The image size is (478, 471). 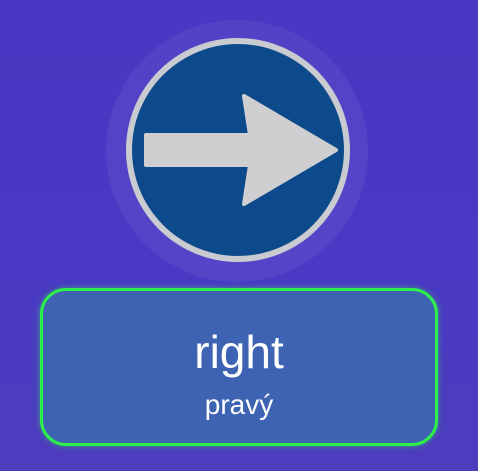 What do you see at coordinates (239, 404) in the screenshot?
I see `translation-text: pravý` at bounding box center [239, 404].